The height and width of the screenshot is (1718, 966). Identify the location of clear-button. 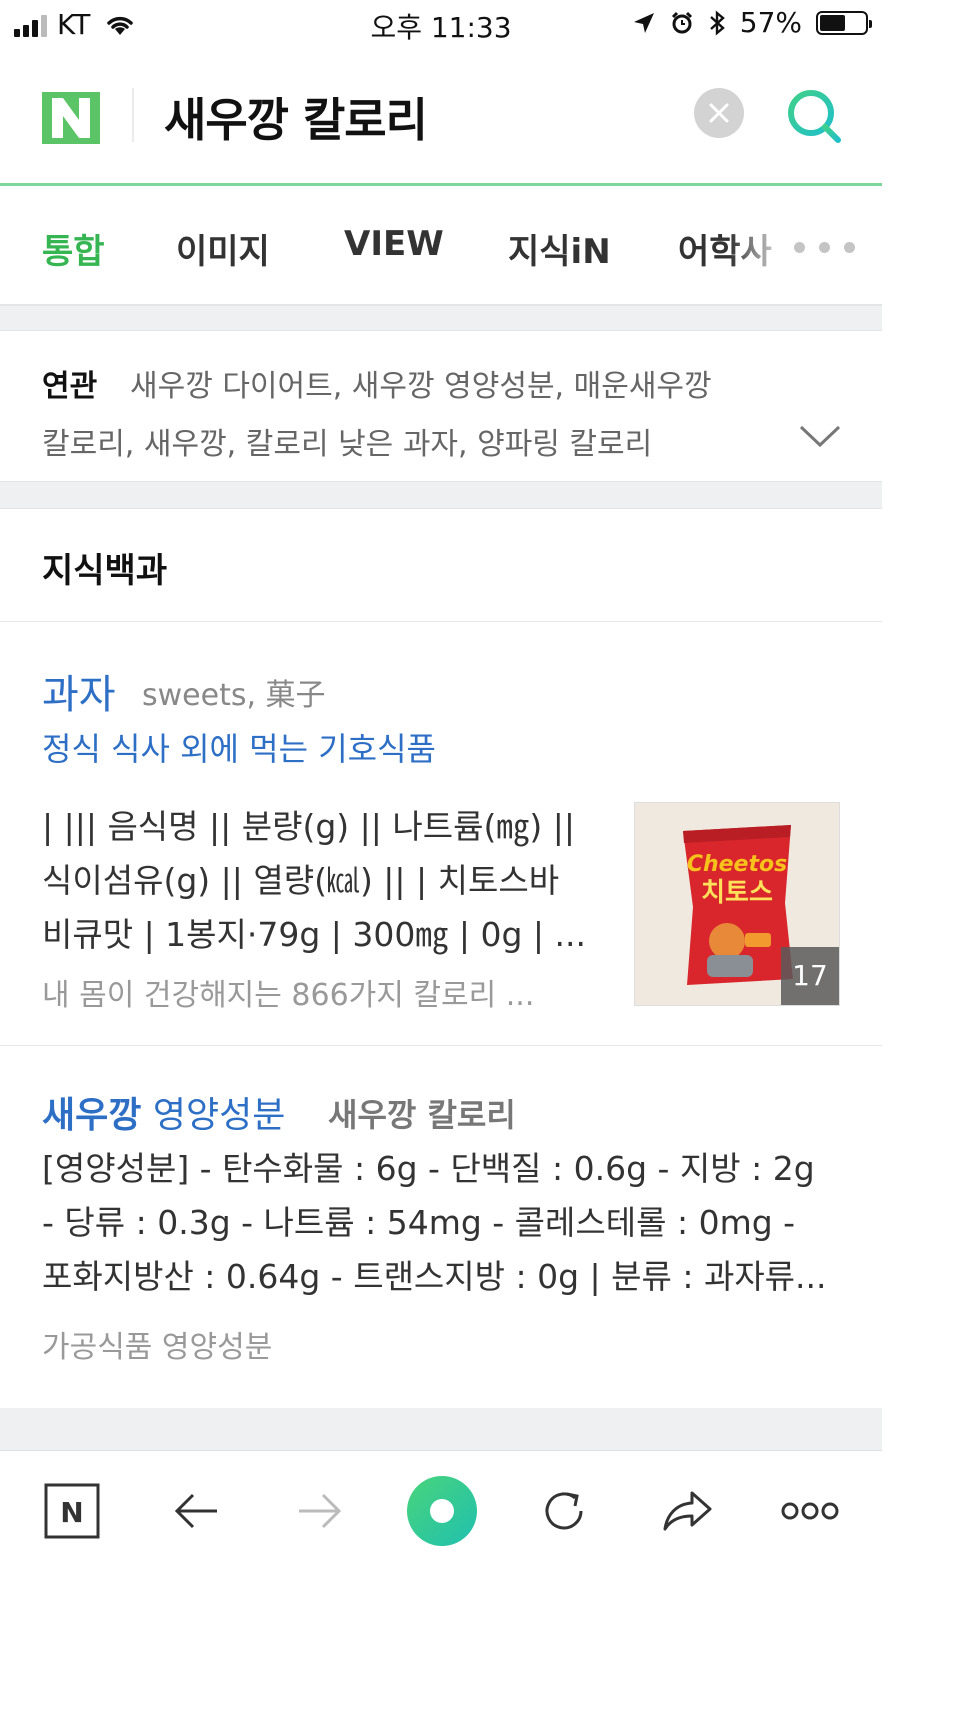
(719, 113).